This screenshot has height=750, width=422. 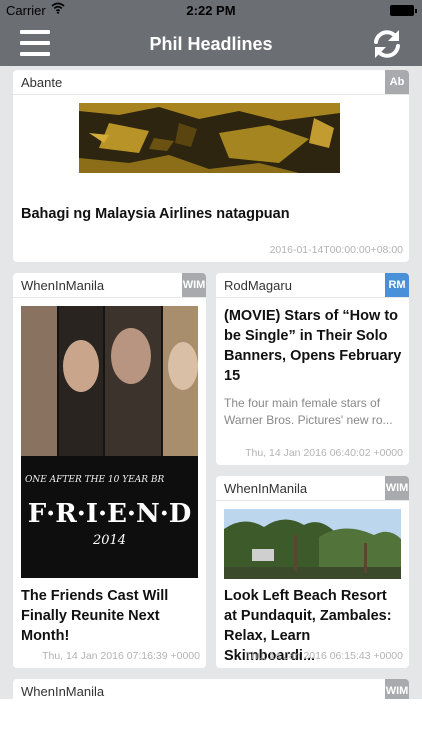 I want to click on source-badge: RM, so click(x=397, y=285).